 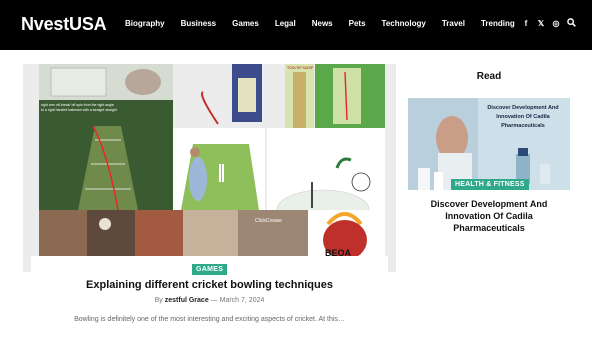 I want to click on nav-news: News, so click(x=322, y=23).